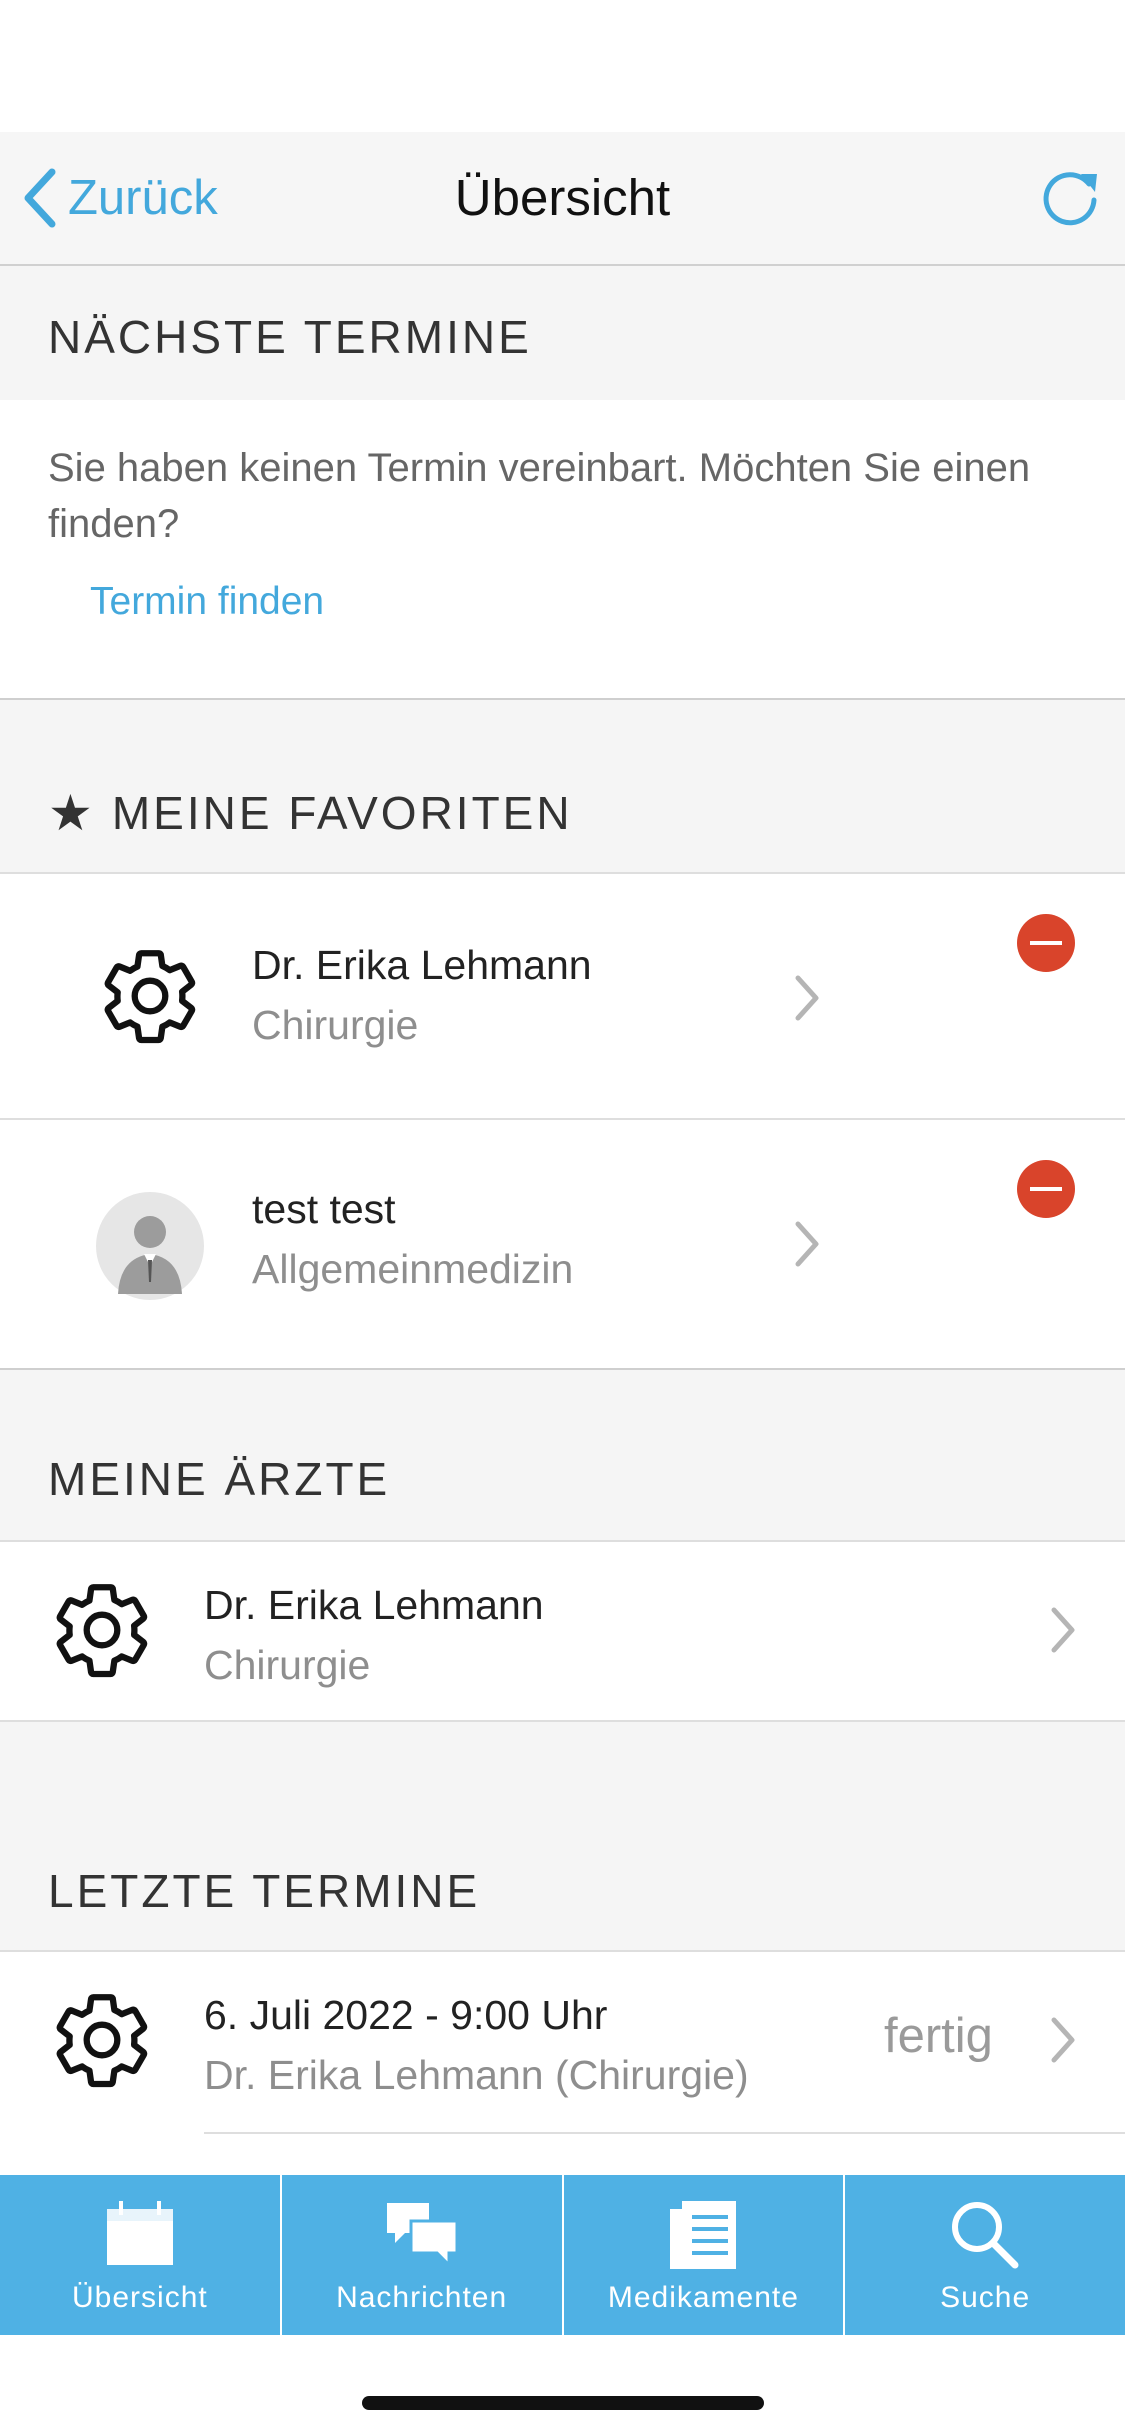  Describe the element at coordinates (219, 1479) in the screenshot. I see `section-header-doctors: MEINE ÄRZTE` at that location.